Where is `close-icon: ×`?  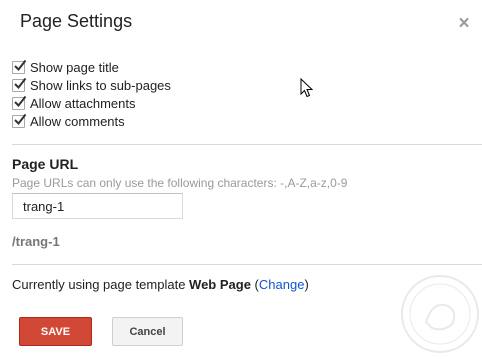 close-icon: × is located at coordinates (464, 23).